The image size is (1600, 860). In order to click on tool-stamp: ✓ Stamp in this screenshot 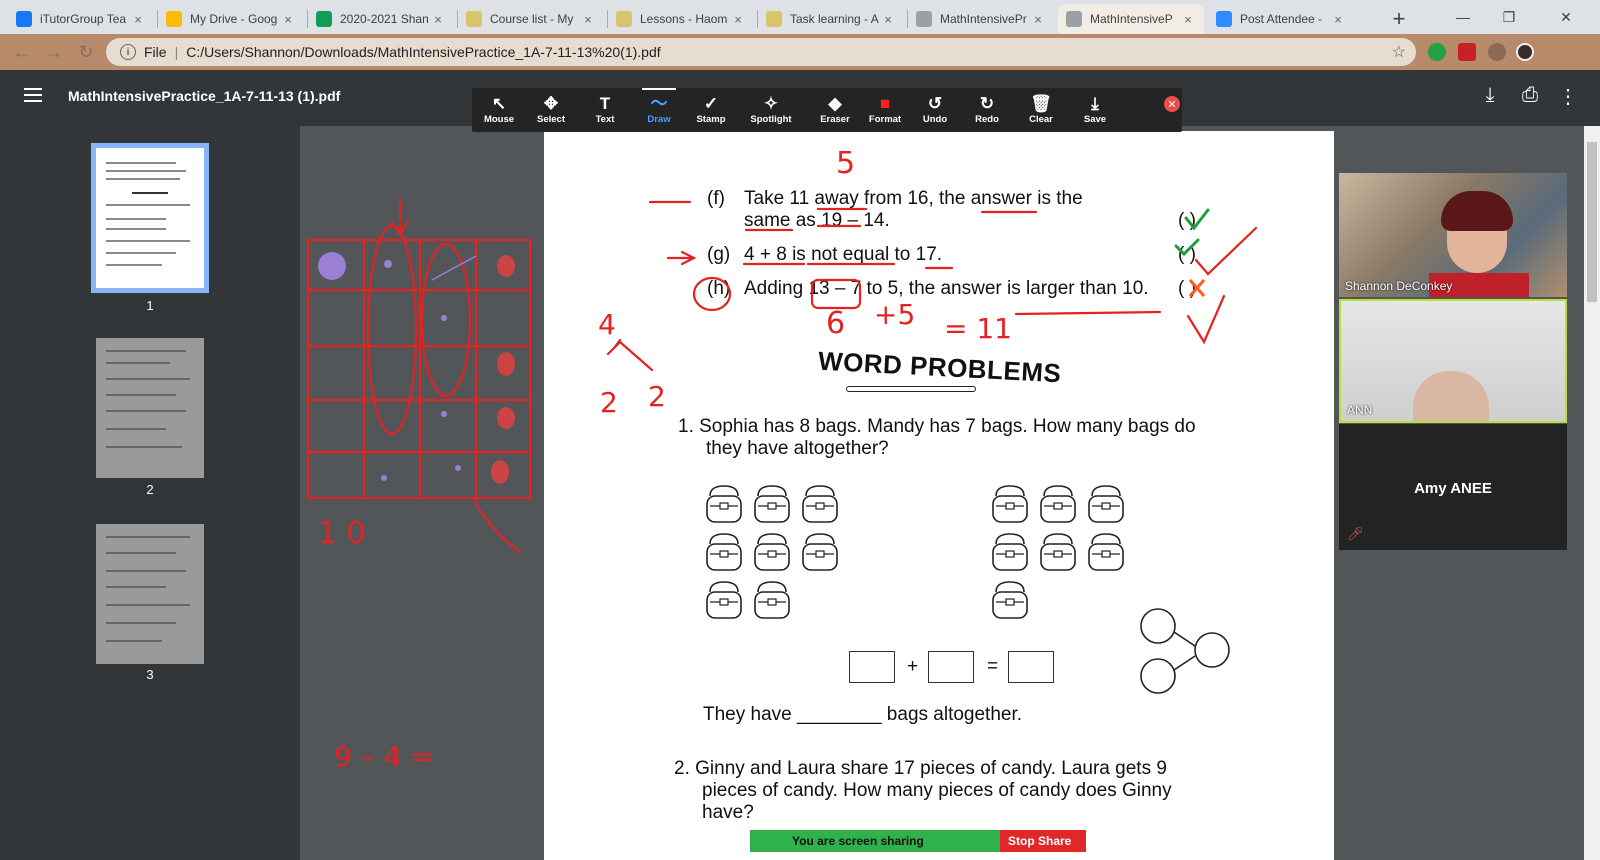, I will do `click(711, 110)`.